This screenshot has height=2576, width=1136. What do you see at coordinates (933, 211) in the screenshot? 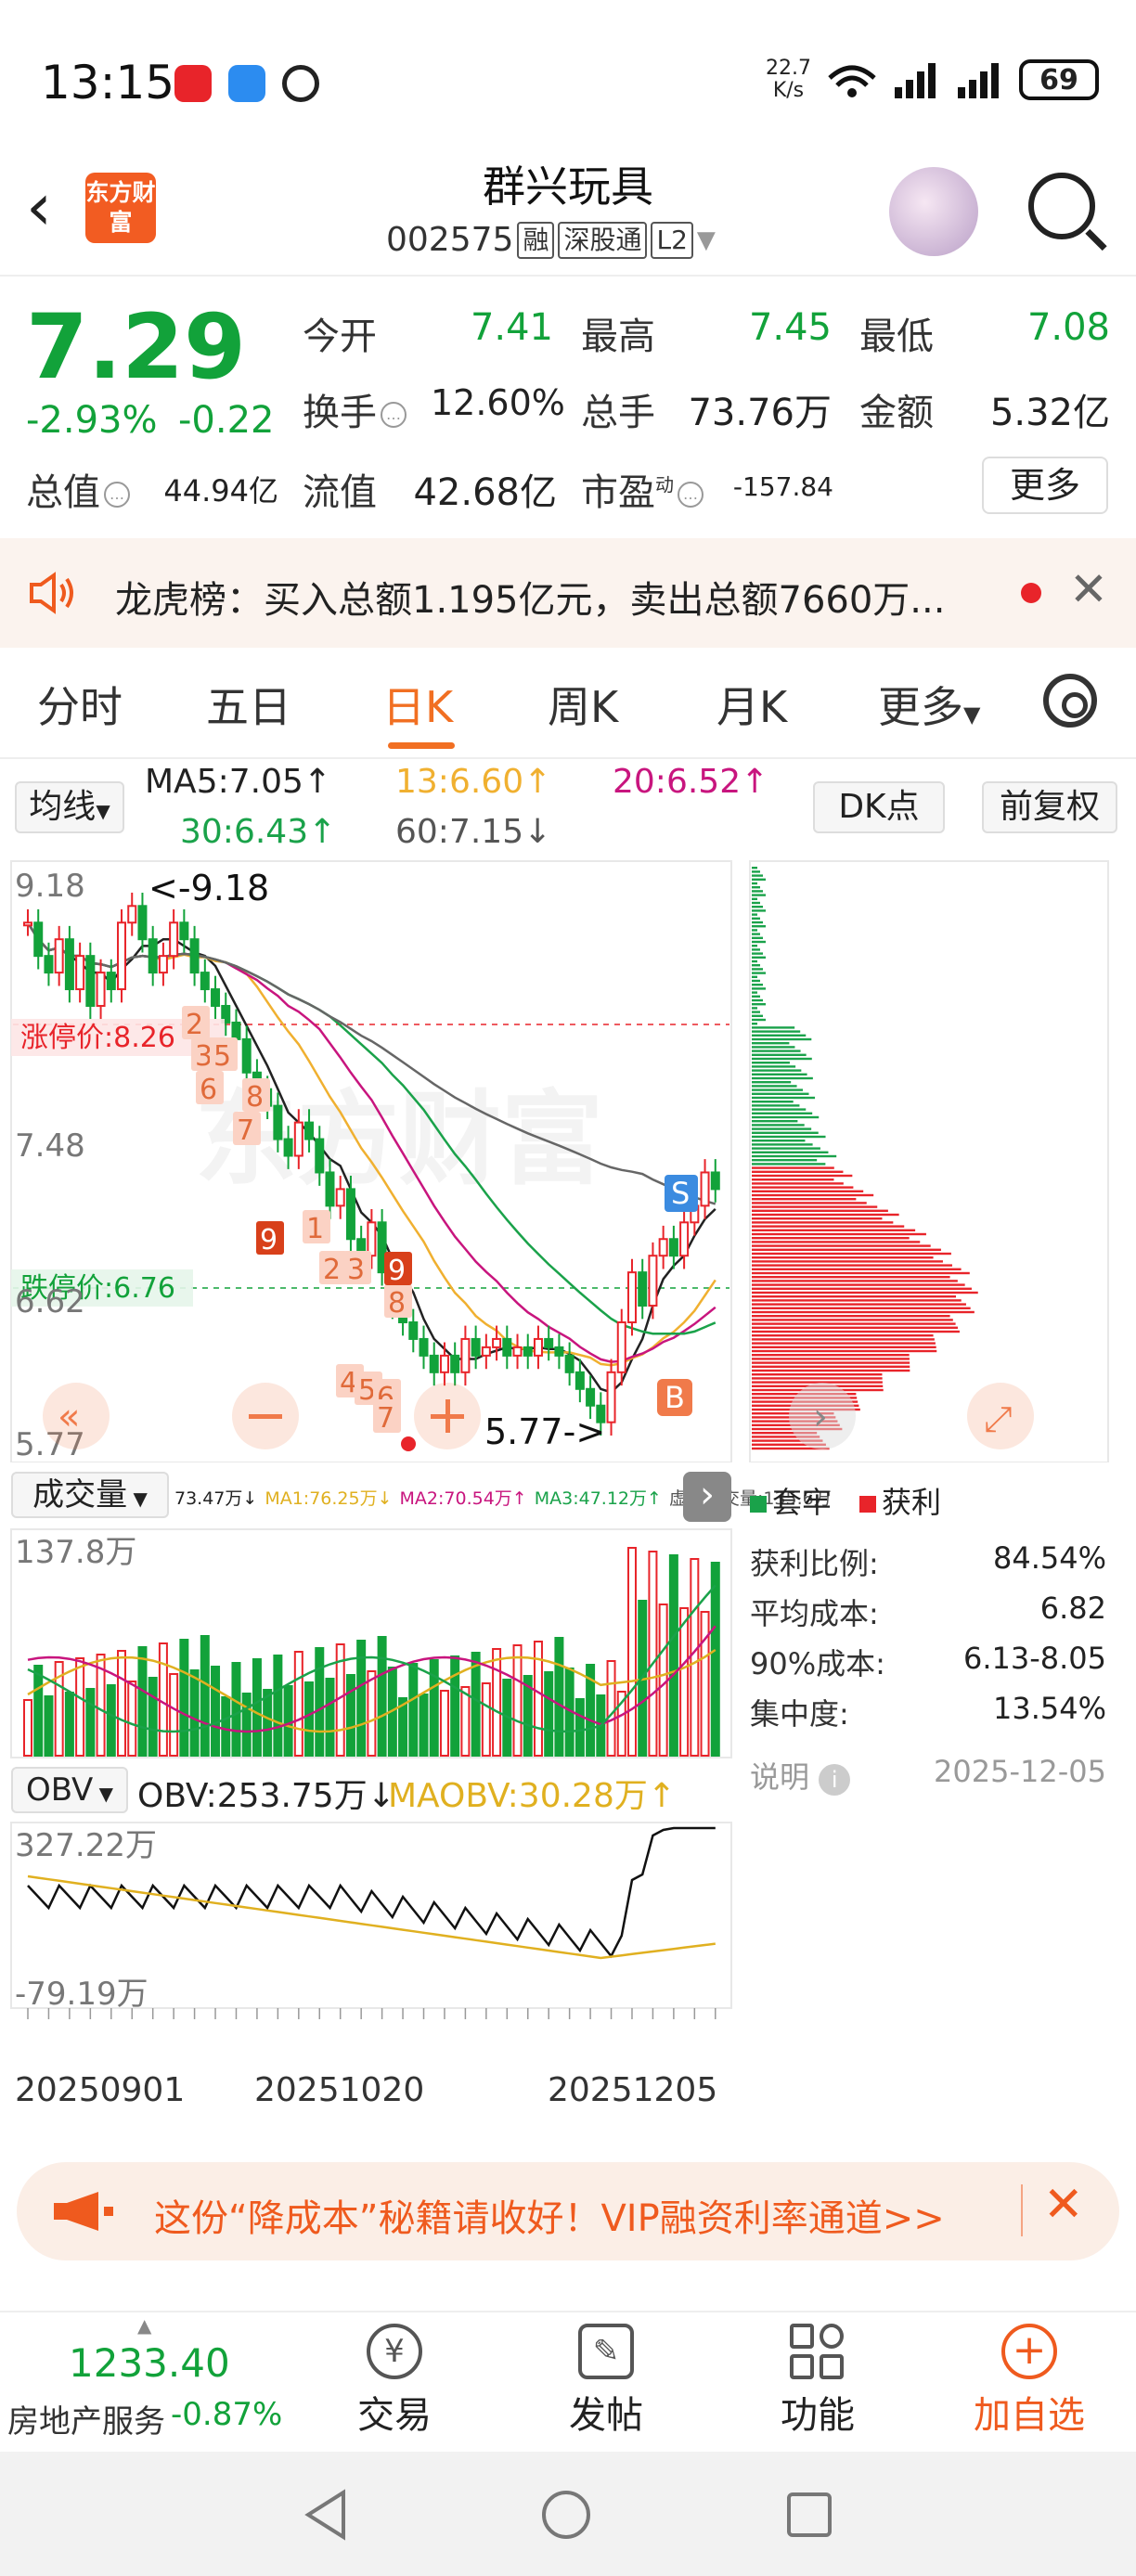
I see `assistant-avatar` at bounding box center [933, 211].